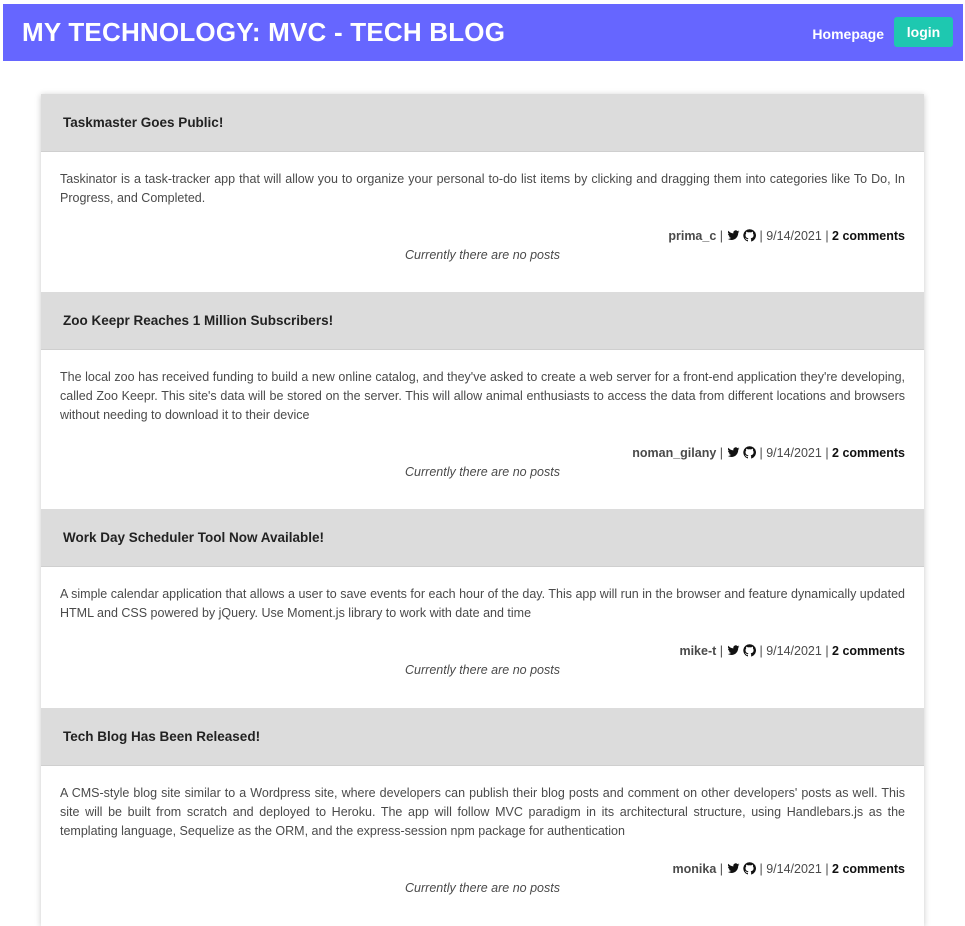  What do you see at coordinates (674, 453) in the screenshot?
I see `post-author: noman_gilany` at bounding box center [674, 453].